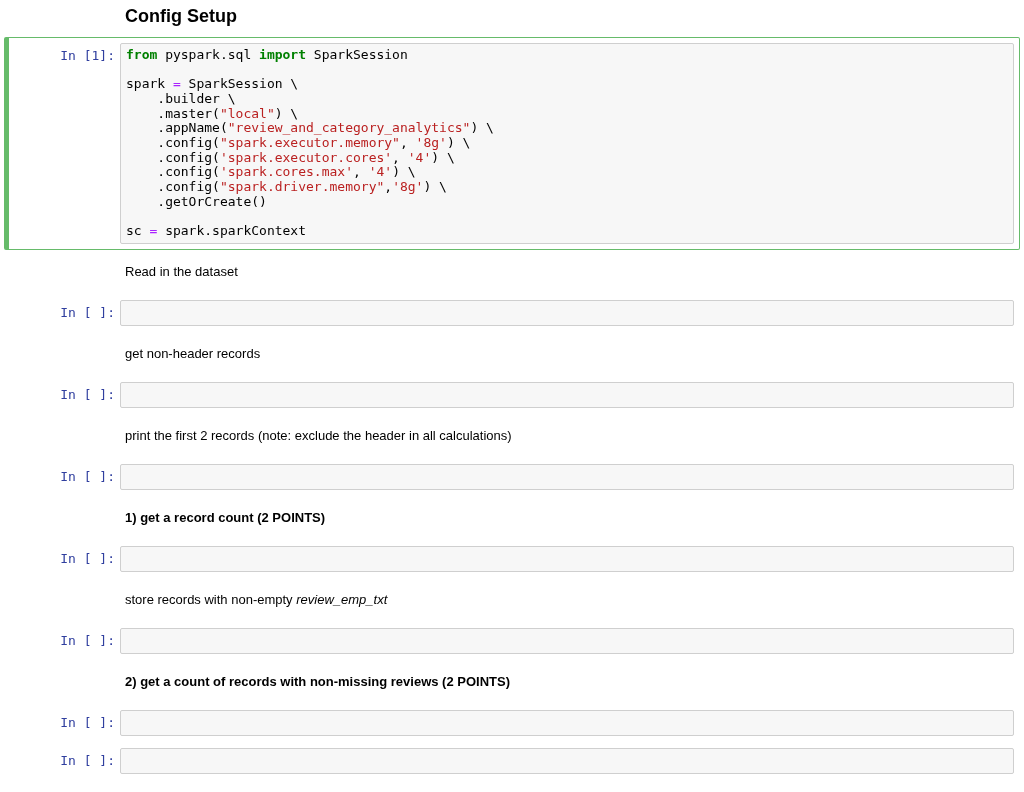 This screenshot has height=792, width=1024. What do you see at coordinates (181, 17) in the screenshot?
I see `section-heading: Config Setup` at bounding box center [181, 17].